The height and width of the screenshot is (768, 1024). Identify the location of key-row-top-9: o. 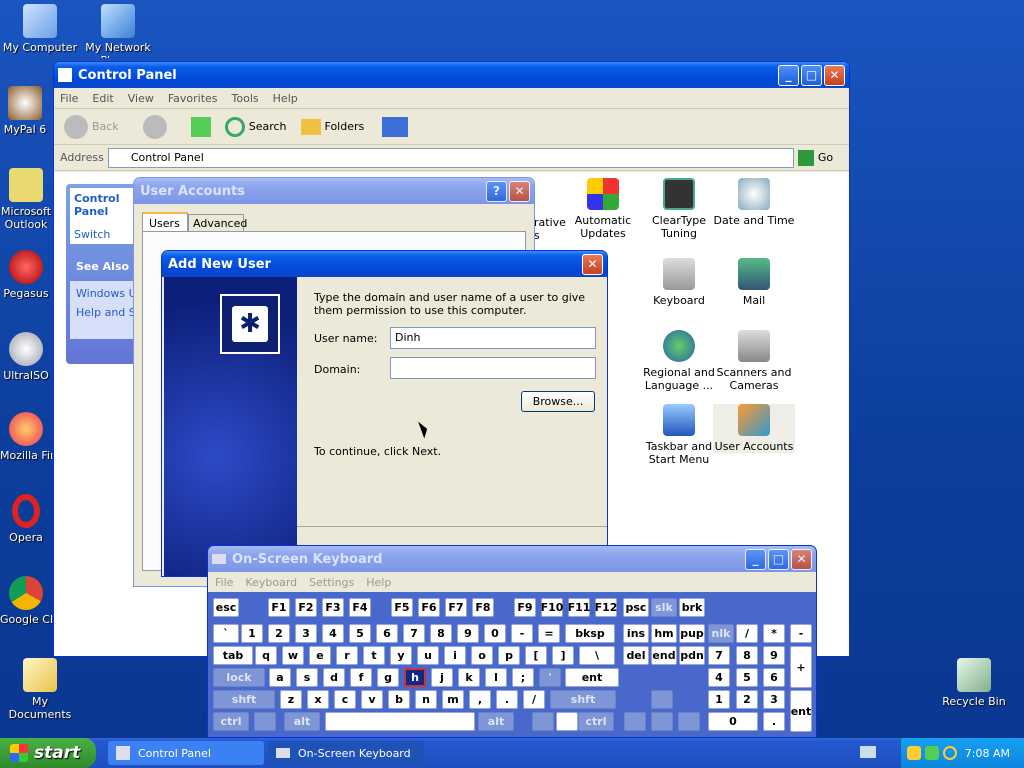
(482, 655).